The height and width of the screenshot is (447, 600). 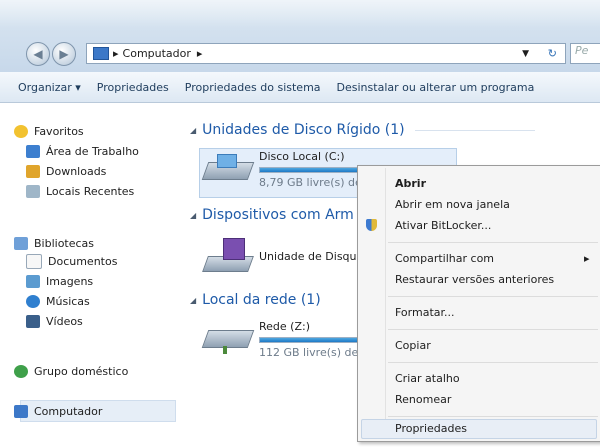 I want to click on downloads-icon, so click(x=33, y=171).